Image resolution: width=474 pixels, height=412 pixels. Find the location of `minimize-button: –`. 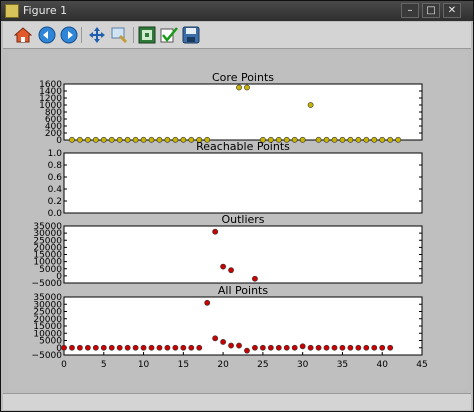

minimize-button: – is located at coordinates (410, 10).